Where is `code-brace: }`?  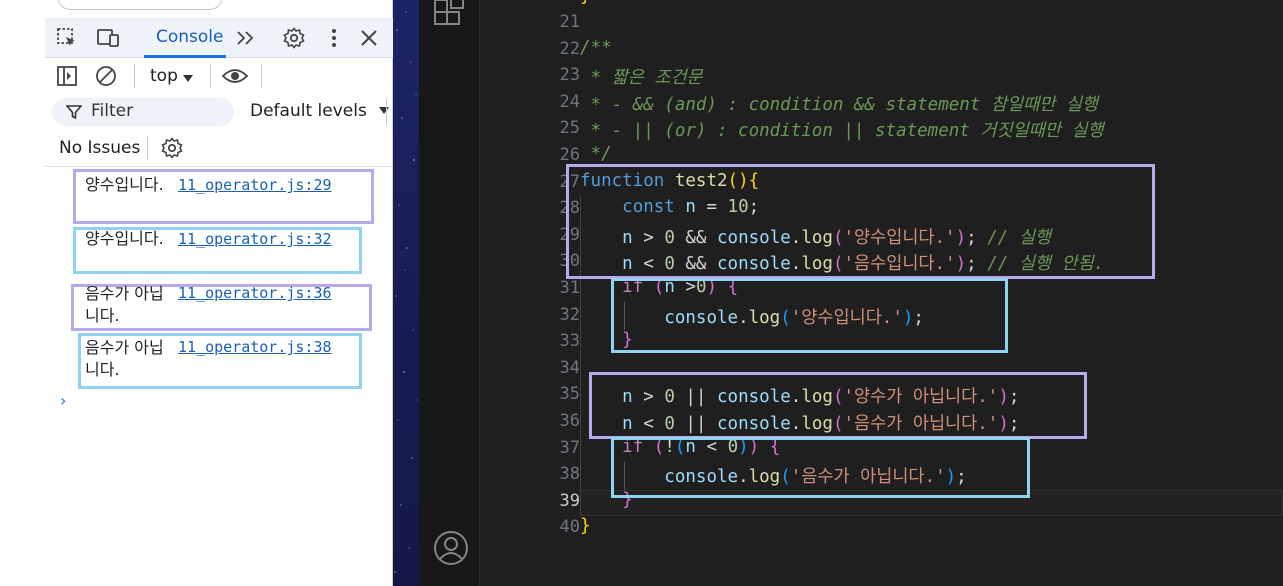
code-brace: } is located at coordinates (585, 3).